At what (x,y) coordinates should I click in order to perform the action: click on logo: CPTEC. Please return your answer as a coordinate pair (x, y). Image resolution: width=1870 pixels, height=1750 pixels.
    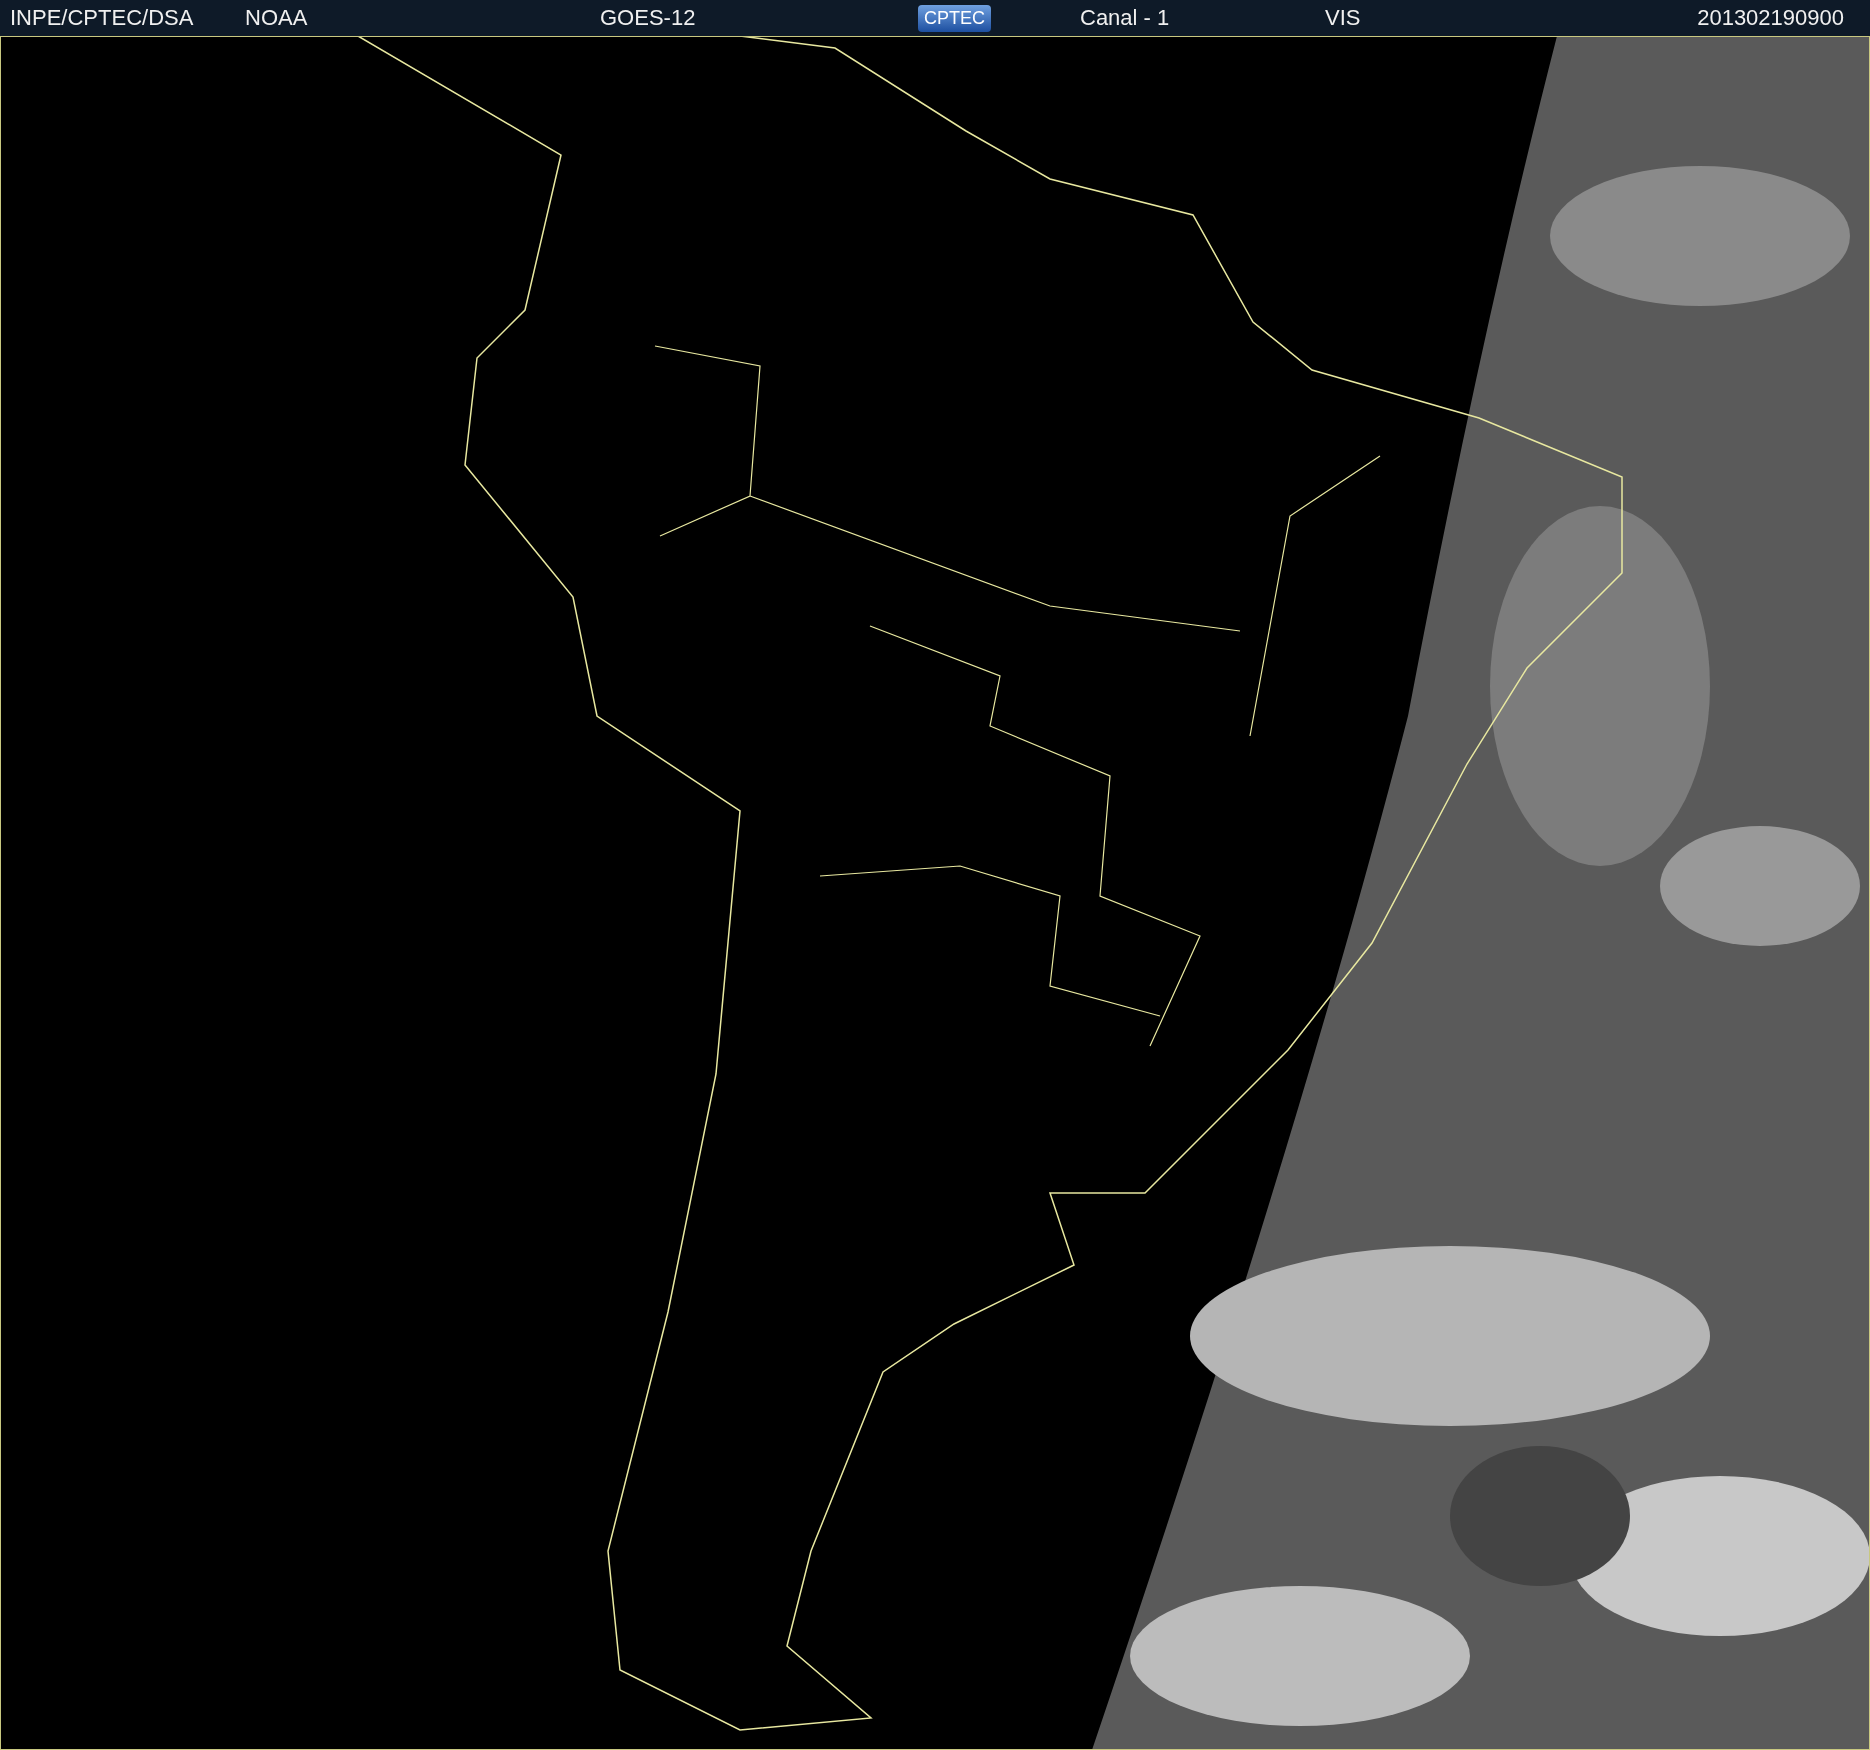
    Looking at the image, I should click on (954, 18).